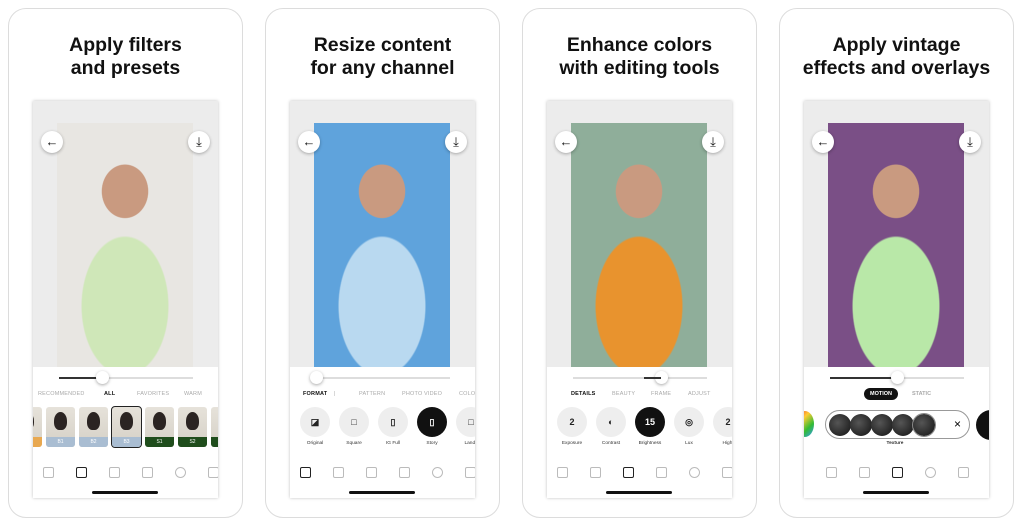 The width and height of the screenshot is (1024, 530). I want to click on tab-photo: PHOTO, so click(412, 394).